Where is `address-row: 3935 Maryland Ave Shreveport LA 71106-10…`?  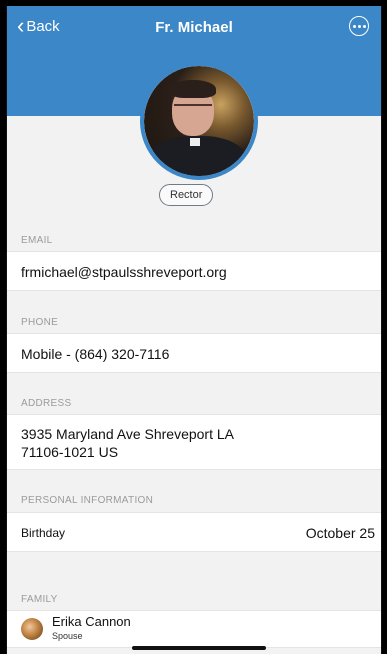 address-row: 3935 Maryland Ave Shreveport LA 71106-10… is located at coordinates (194, 442).